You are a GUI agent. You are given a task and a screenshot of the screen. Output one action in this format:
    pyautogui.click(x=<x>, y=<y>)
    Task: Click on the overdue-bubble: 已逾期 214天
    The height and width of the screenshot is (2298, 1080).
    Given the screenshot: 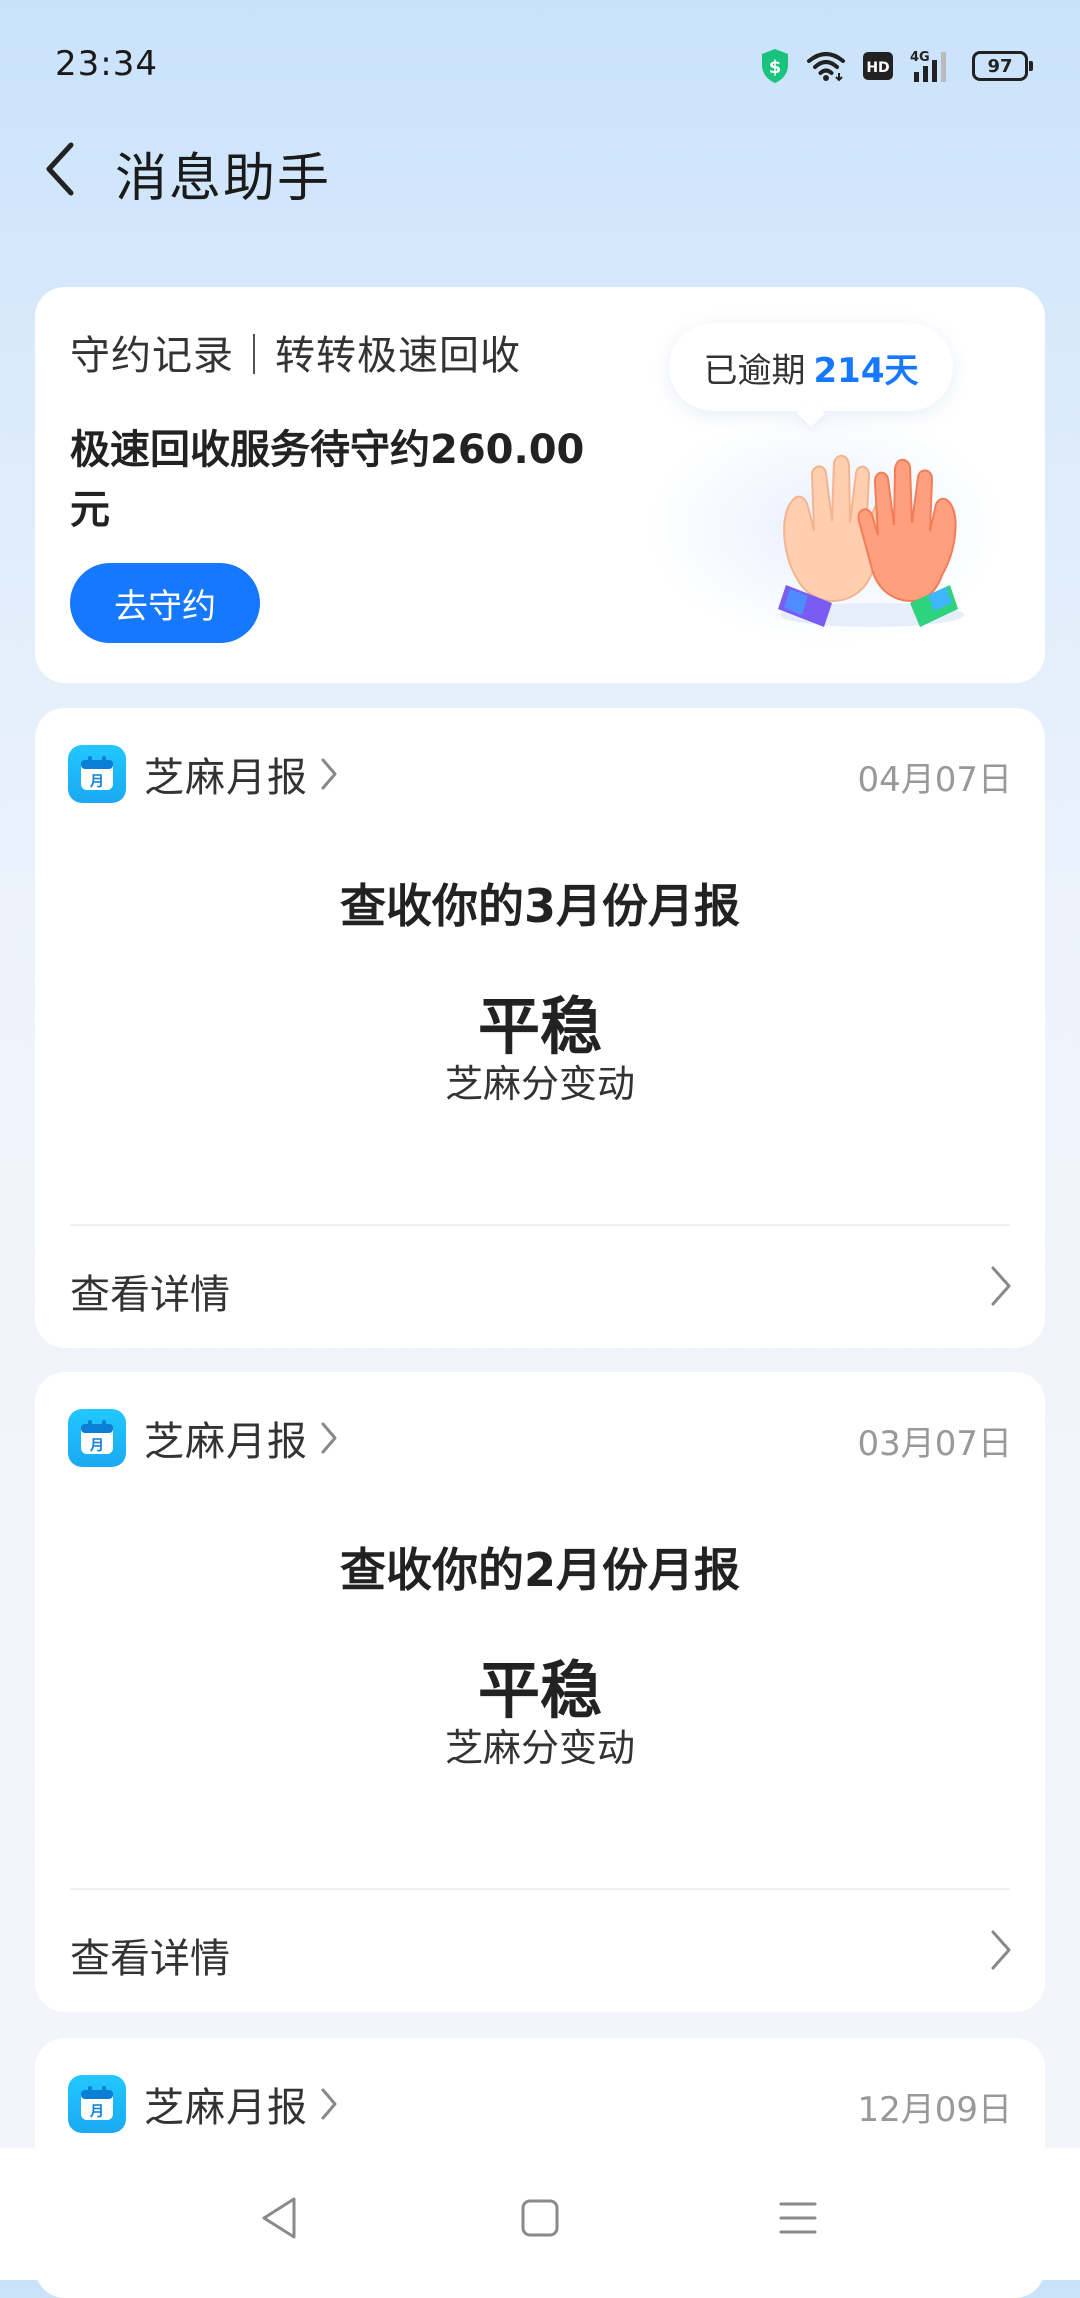 What is the action you would take?
    pyautogui.click(x=811, y=367)
    